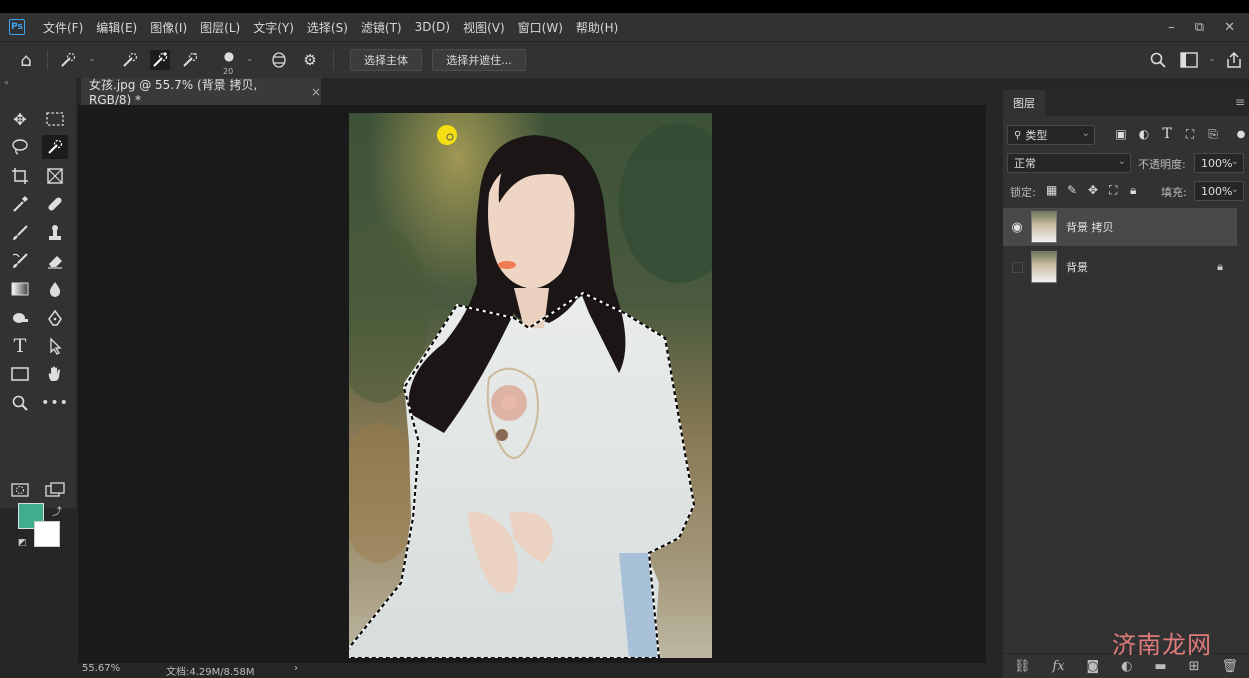 Image resolution: width=1249 pixels, height=678 pixels. What do you see at coordinates (1069, 163) in the screenshot?
I see `blend-mode-dropdown: 正常 ⌄` at bounding box center [1069, 163].